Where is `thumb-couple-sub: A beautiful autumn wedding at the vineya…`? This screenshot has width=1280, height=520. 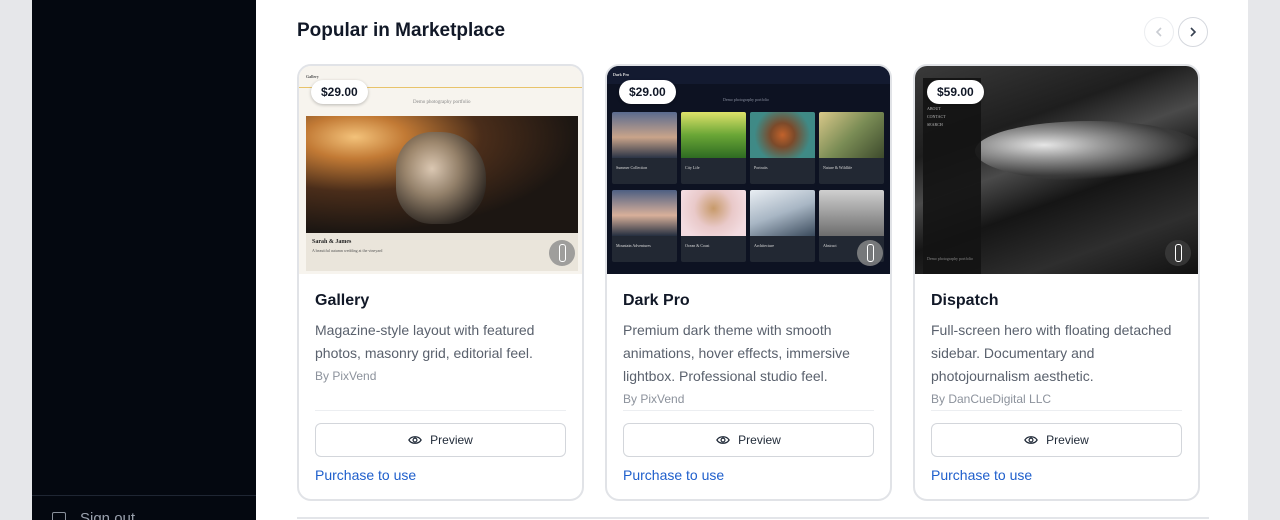 thumb-couple-sub: A beautiful autumn wedding at the vineya… is located at coordinates (347, 250).